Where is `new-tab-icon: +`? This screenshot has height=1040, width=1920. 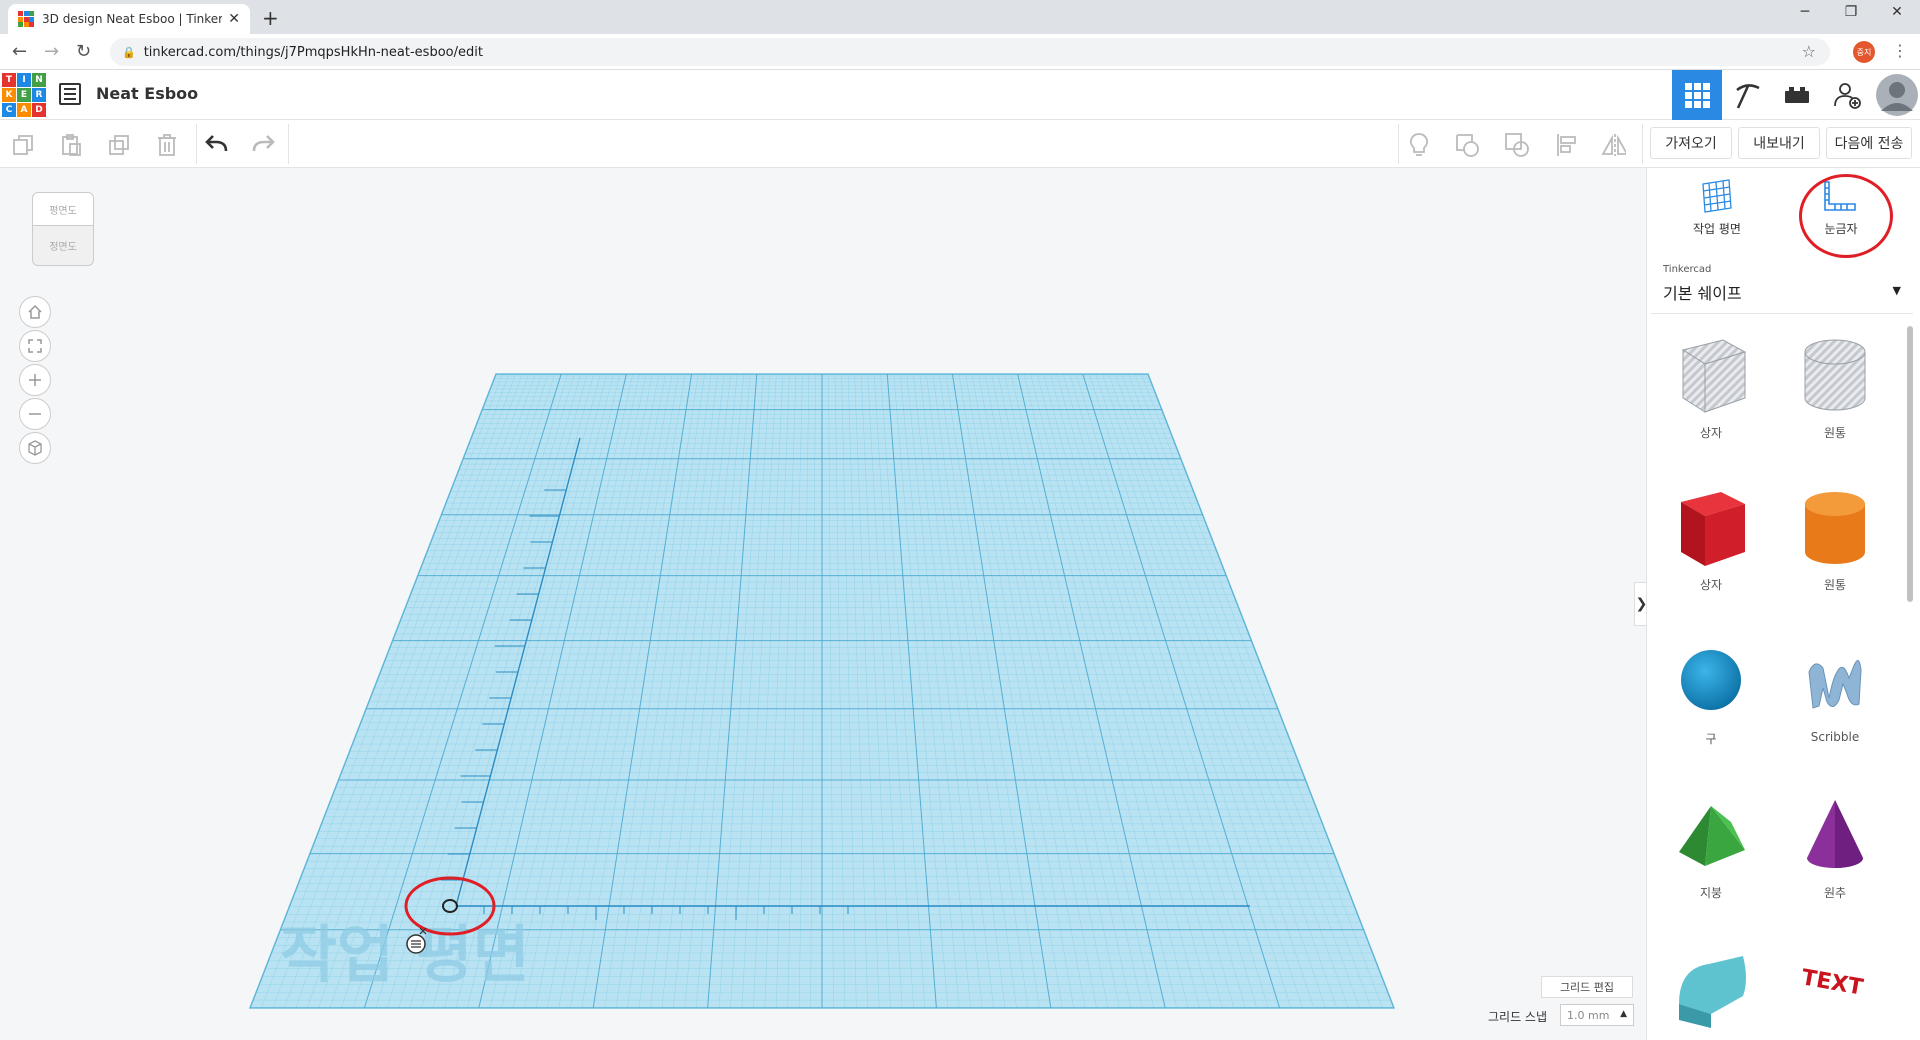 new-tab-icon: + is located at coordinates (270, 18).